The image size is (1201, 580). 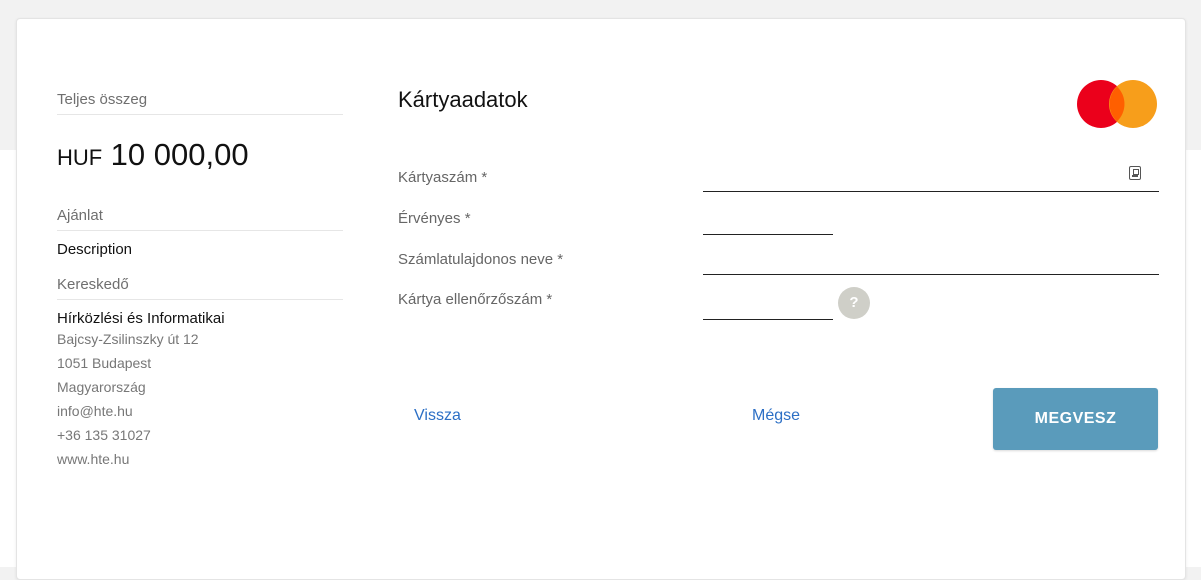 I want to click on buy-button: MEGVESZ, so click(x=1075, y=419).